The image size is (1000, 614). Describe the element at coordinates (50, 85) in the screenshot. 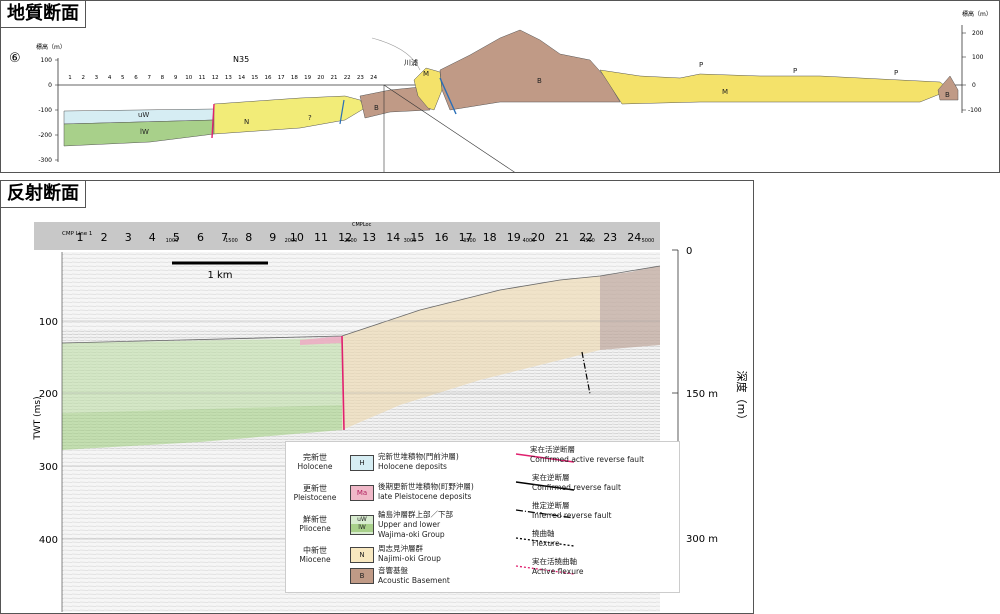

I see `left-tick: 0` at that location.